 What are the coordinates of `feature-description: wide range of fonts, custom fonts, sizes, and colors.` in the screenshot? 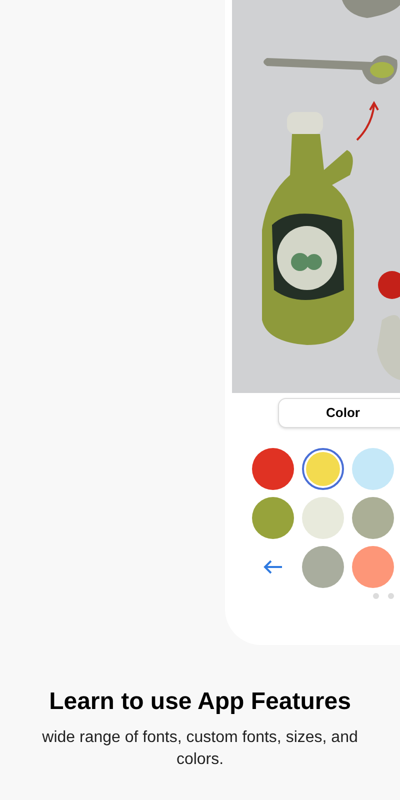 It's located at (200, 749).